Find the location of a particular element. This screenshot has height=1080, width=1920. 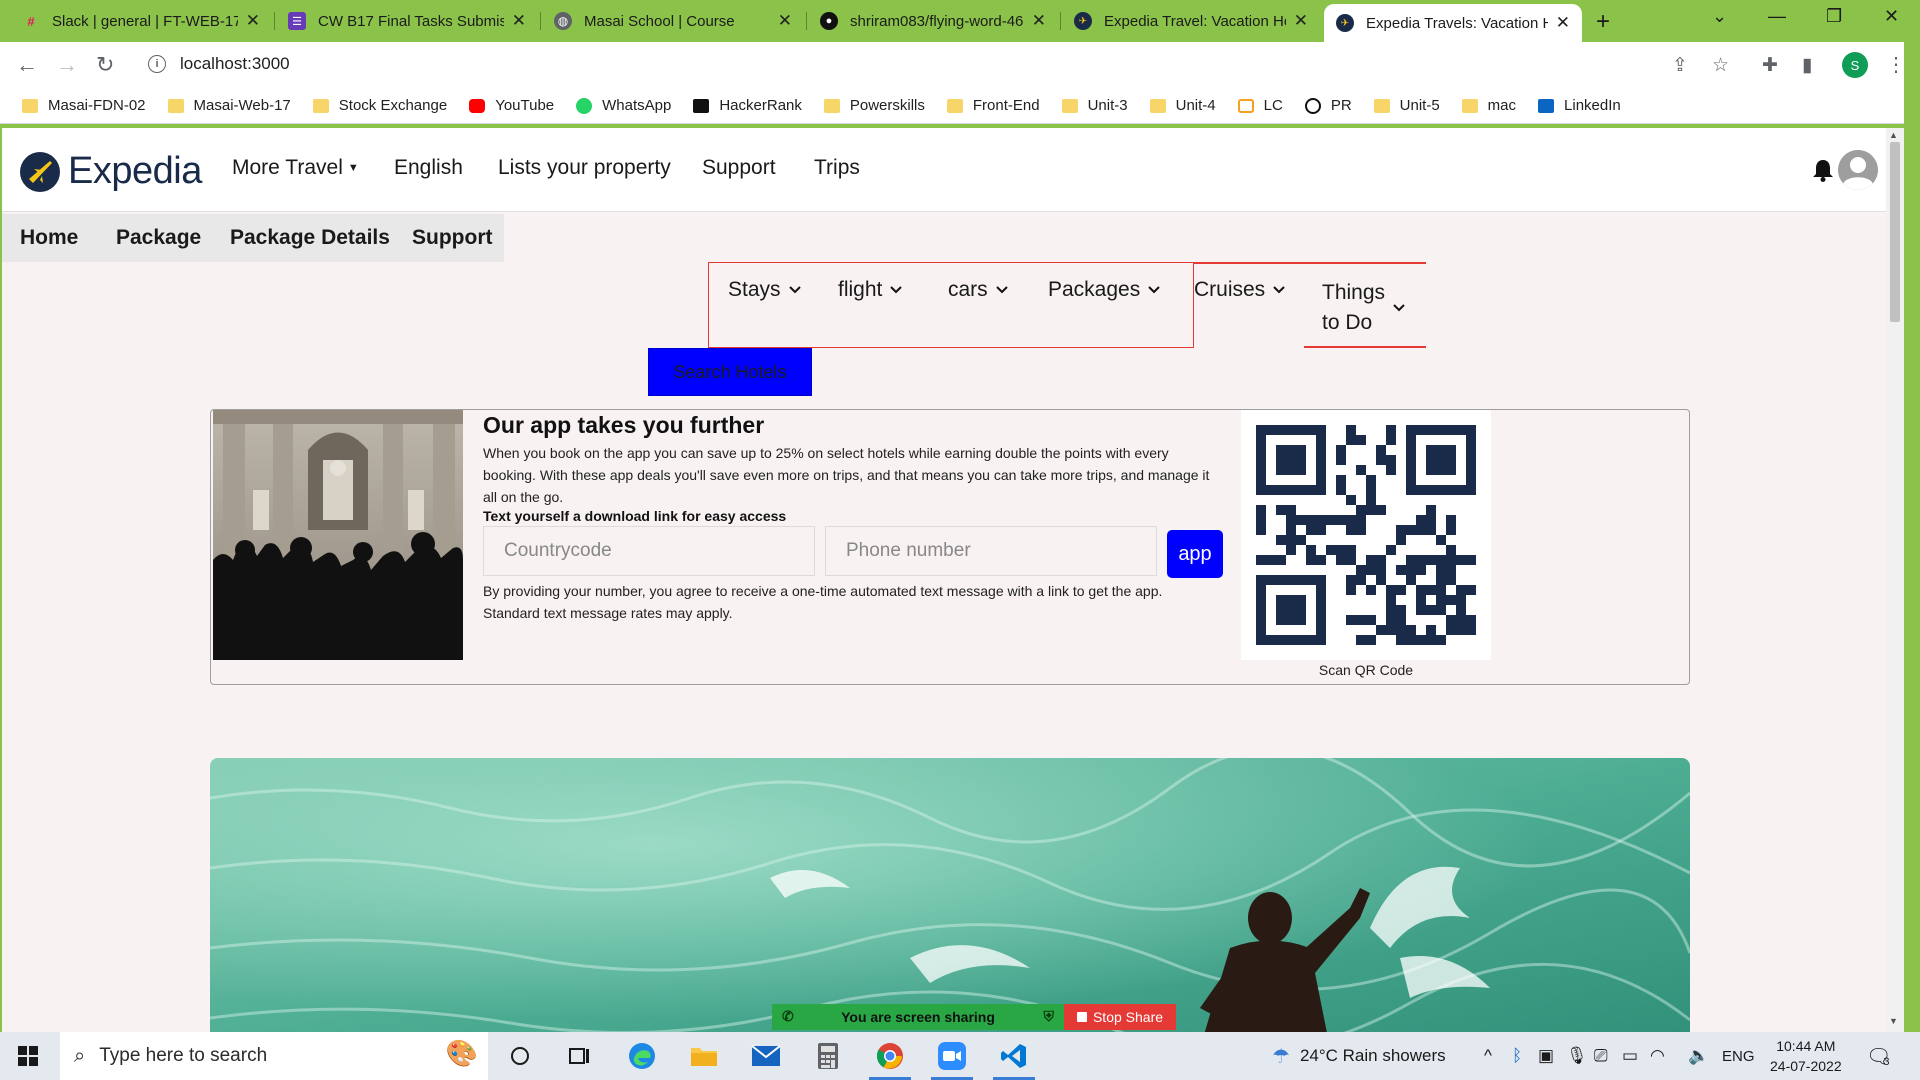

nav-trips: Trips is located at coordinates (837, 168).